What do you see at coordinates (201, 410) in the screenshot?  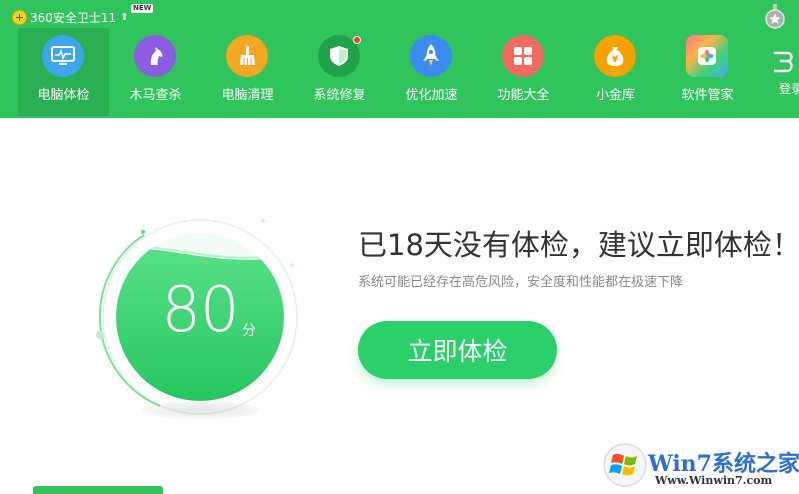 I see `gauge-shadow` at bounding box center [201, 410].